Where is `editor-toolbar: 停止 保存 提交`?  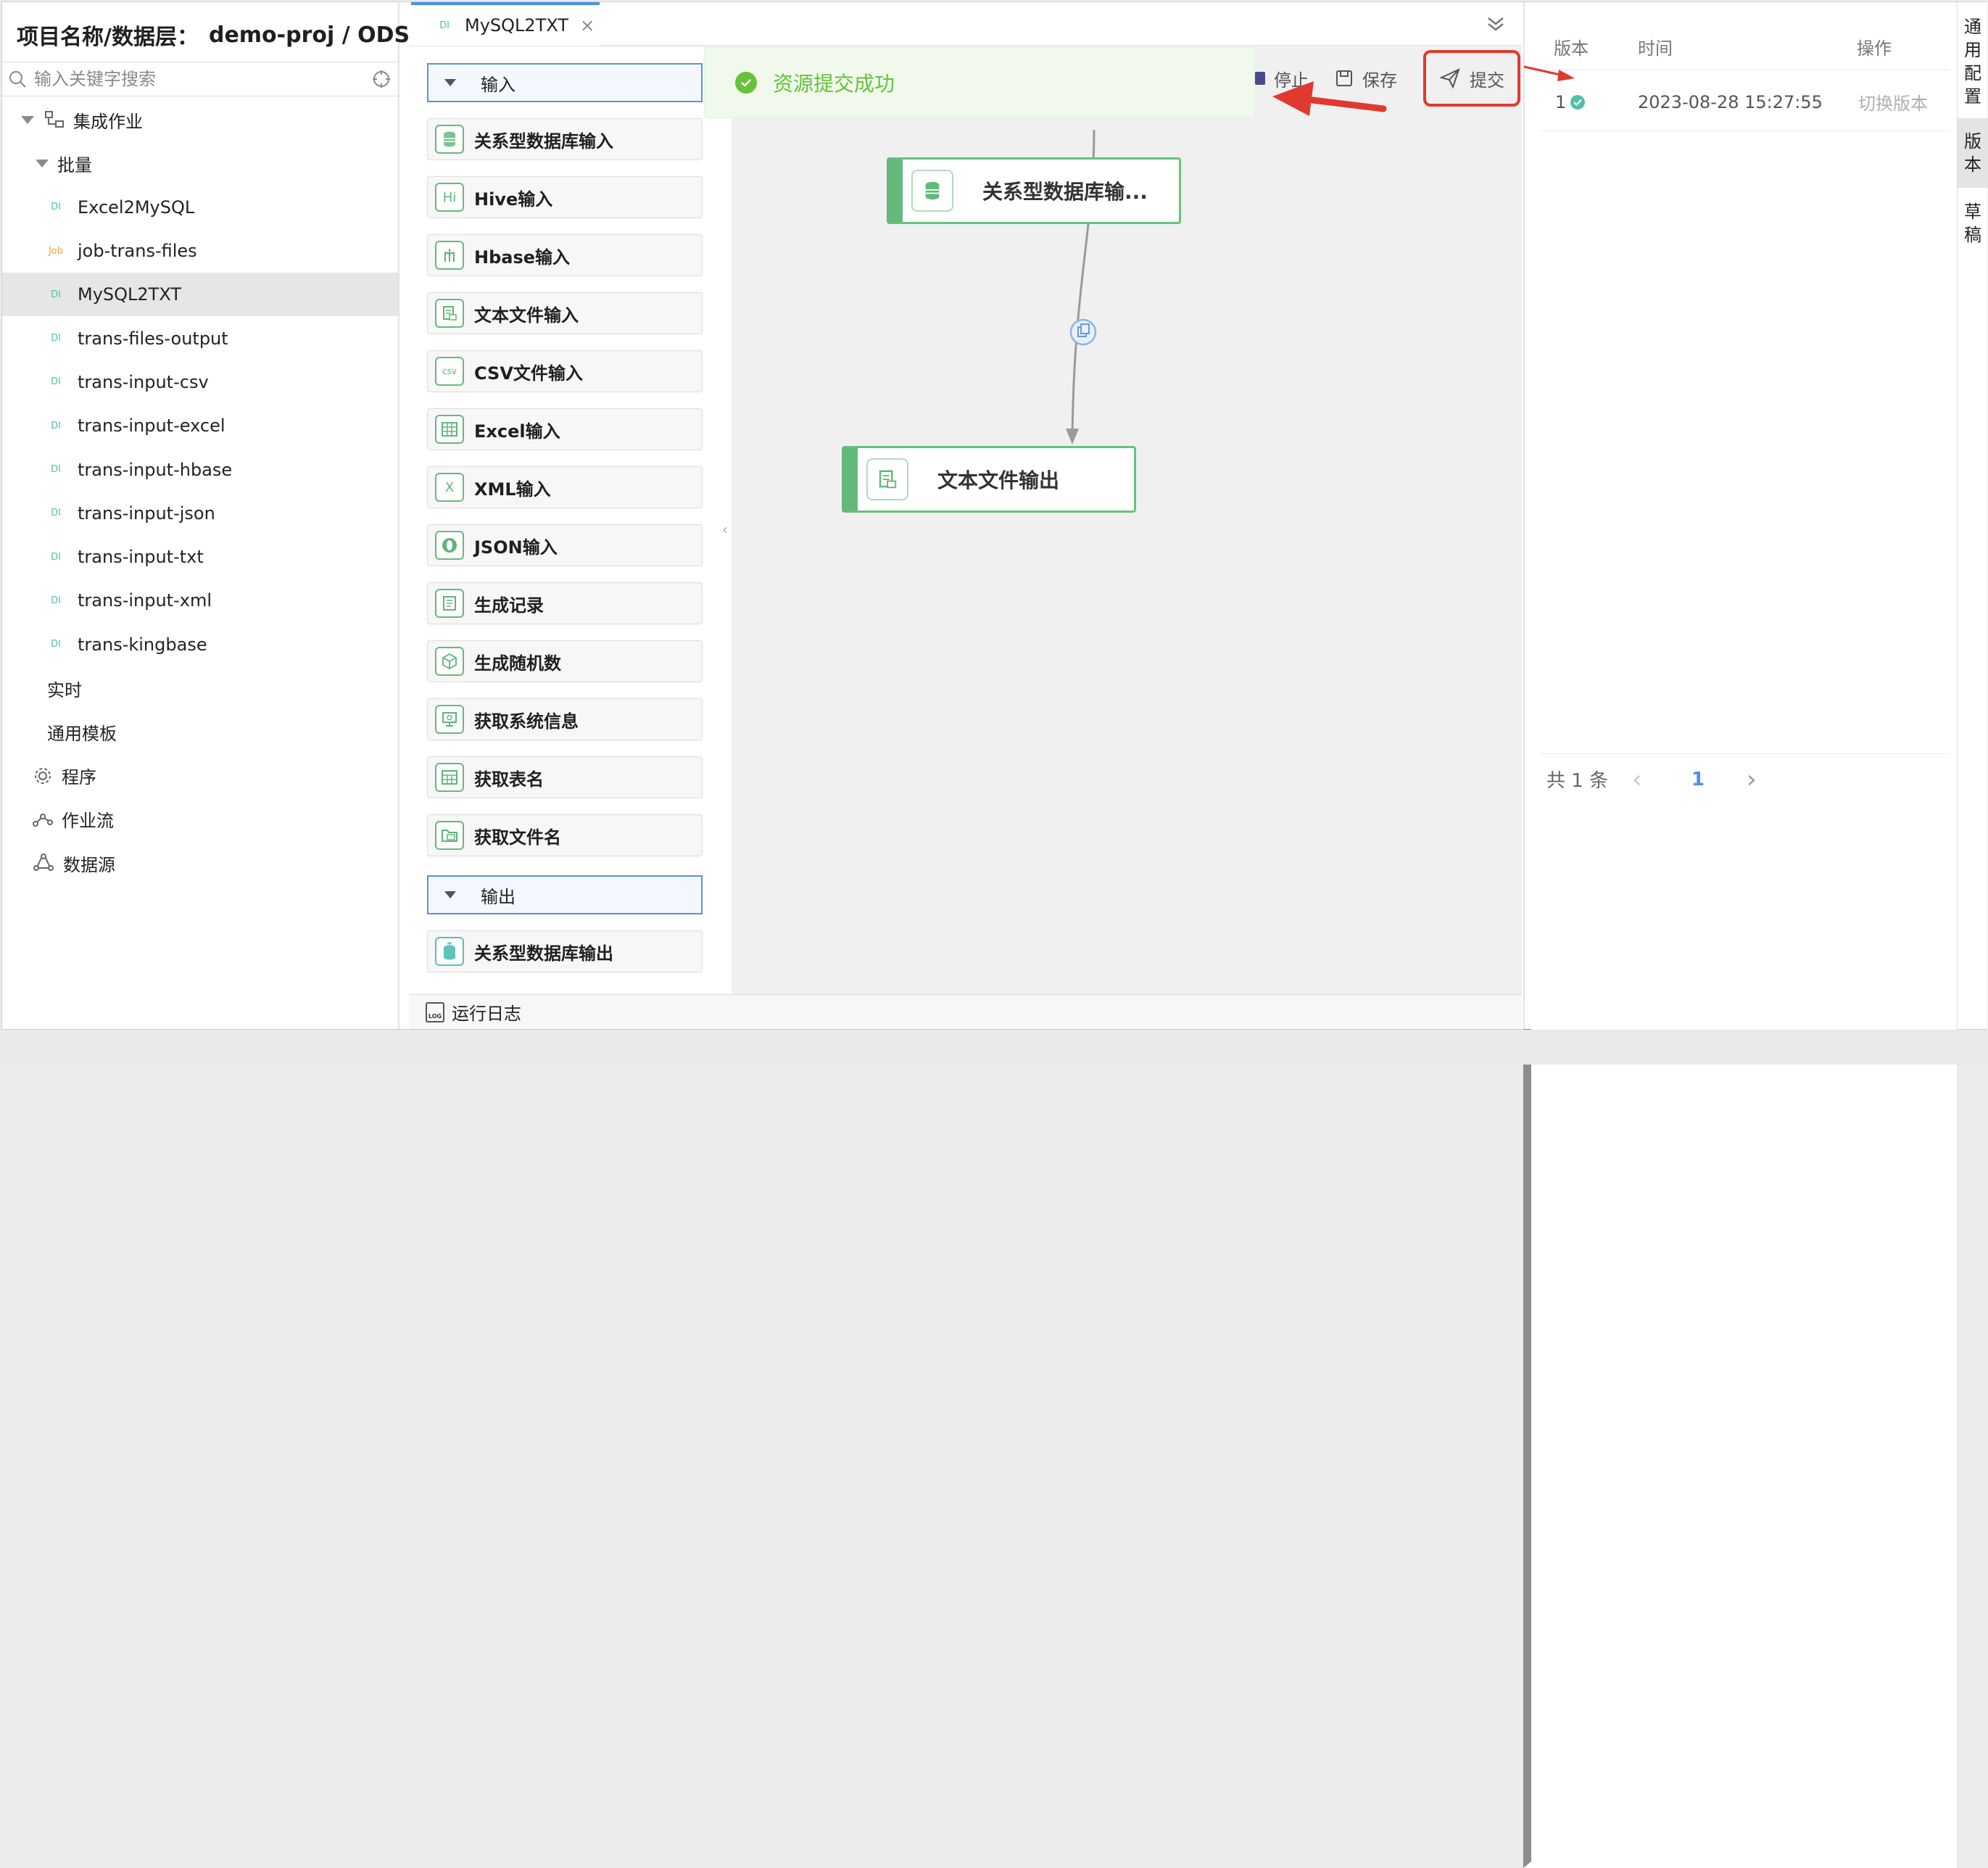 editor-toolbar: 停止 保存 提交 is located at coordinates (1388, 78).